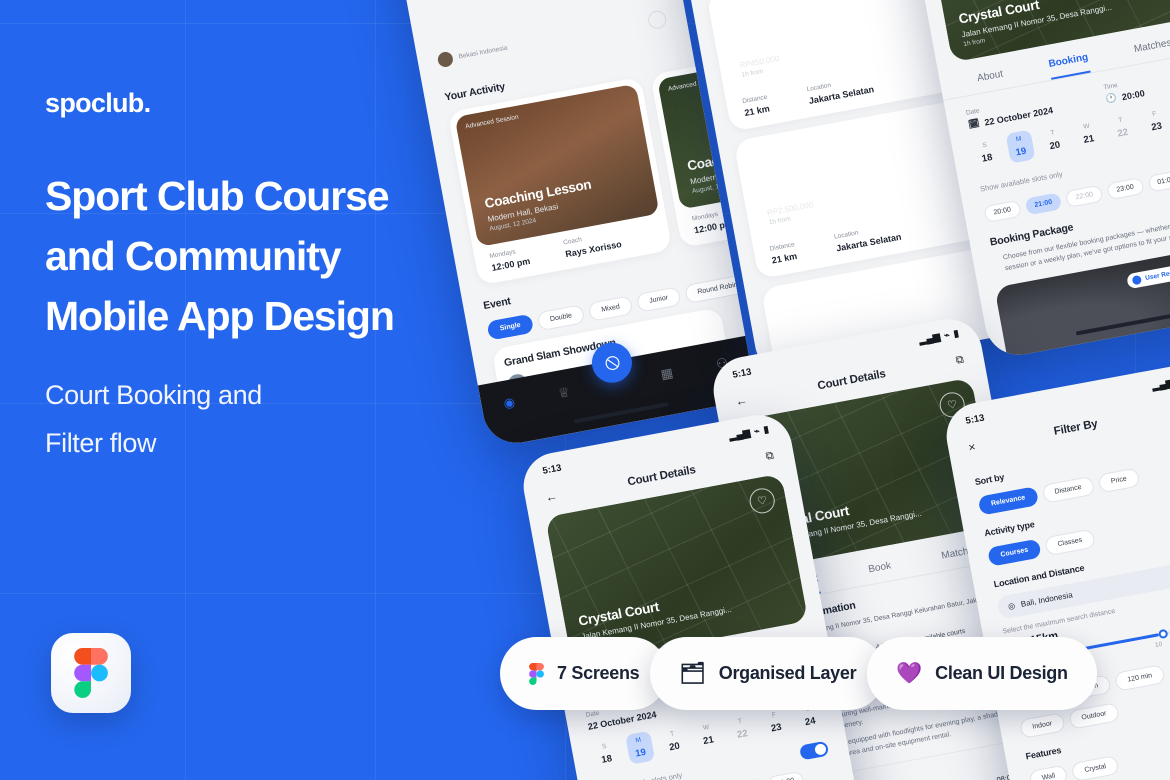  Describe the element at coordinates (510, 327) in the screenshot. I see `event-filter-single: Single` at that location.